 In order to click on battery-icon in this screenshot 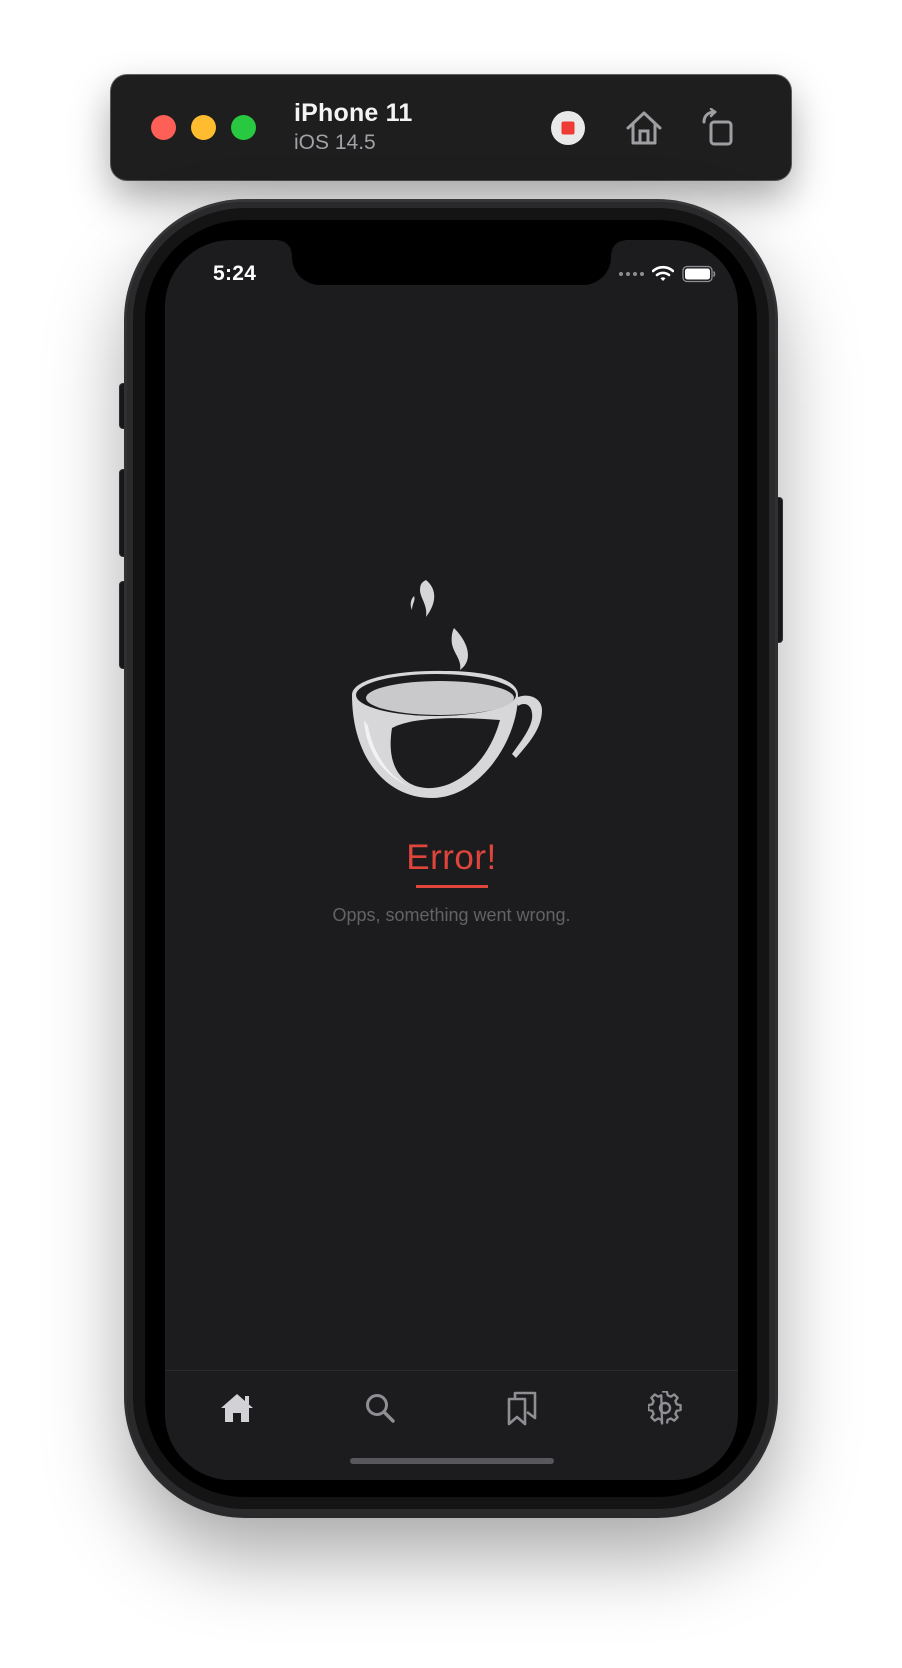, I will do `click(699, 274)`.